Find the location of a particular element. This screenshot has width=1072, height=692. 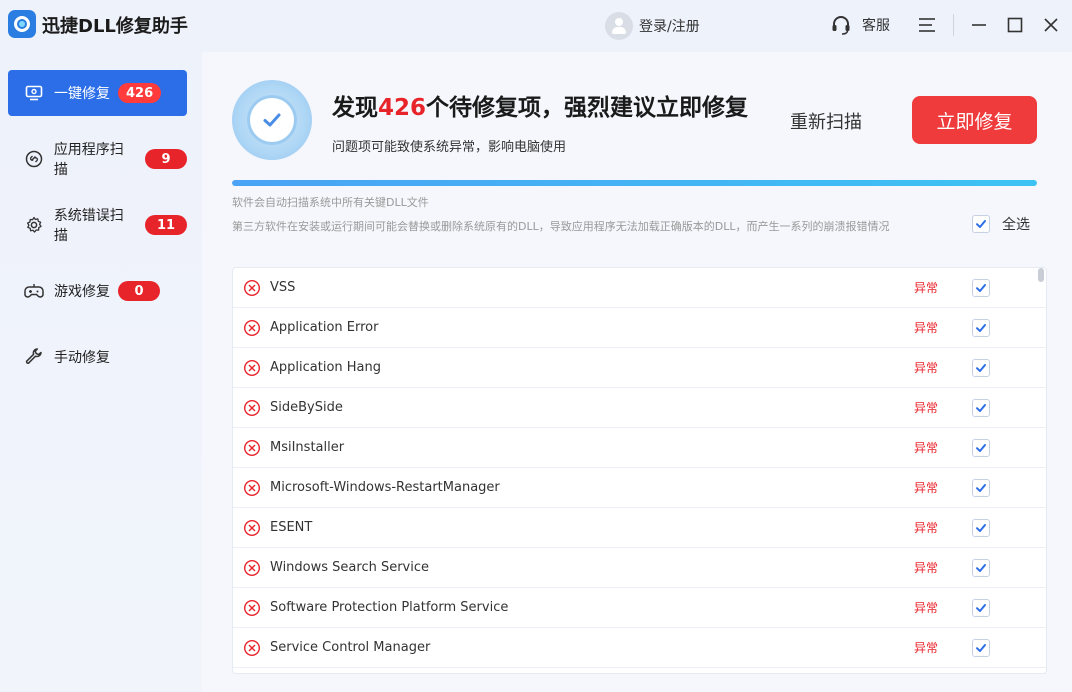

close-icon is located at coordinates (1051, 25).